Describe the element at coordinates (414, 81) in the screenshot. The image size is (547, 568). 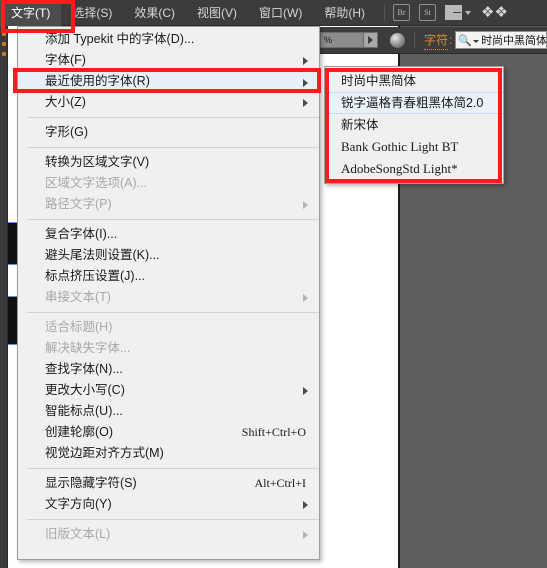
I see `font-option: 时尚中黑简体` at that location.